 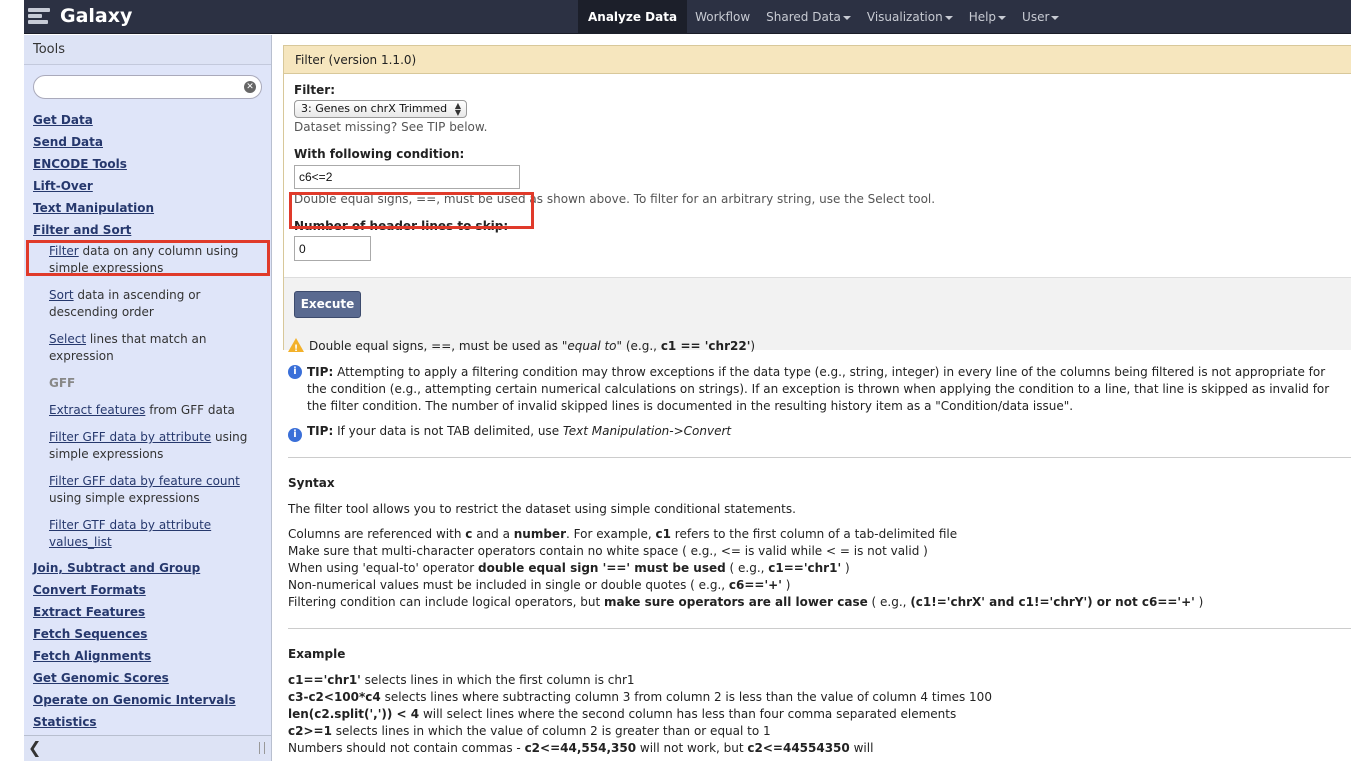 I want to click on tool-gtf-link: Filter GTF data by attribute values_list, so click(x=130, y=533).